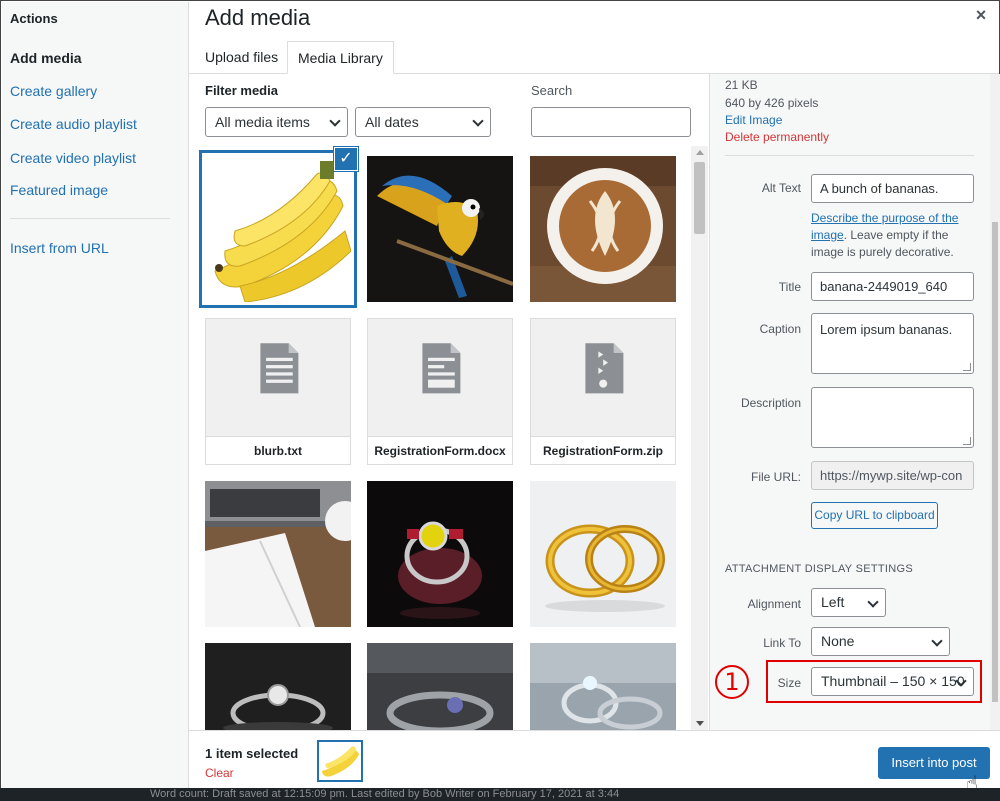 Image resolution: width=1000 pixels, height=801 pixels. I want to click on delete-permanently-link: Delete permanently, so click(777, 137).